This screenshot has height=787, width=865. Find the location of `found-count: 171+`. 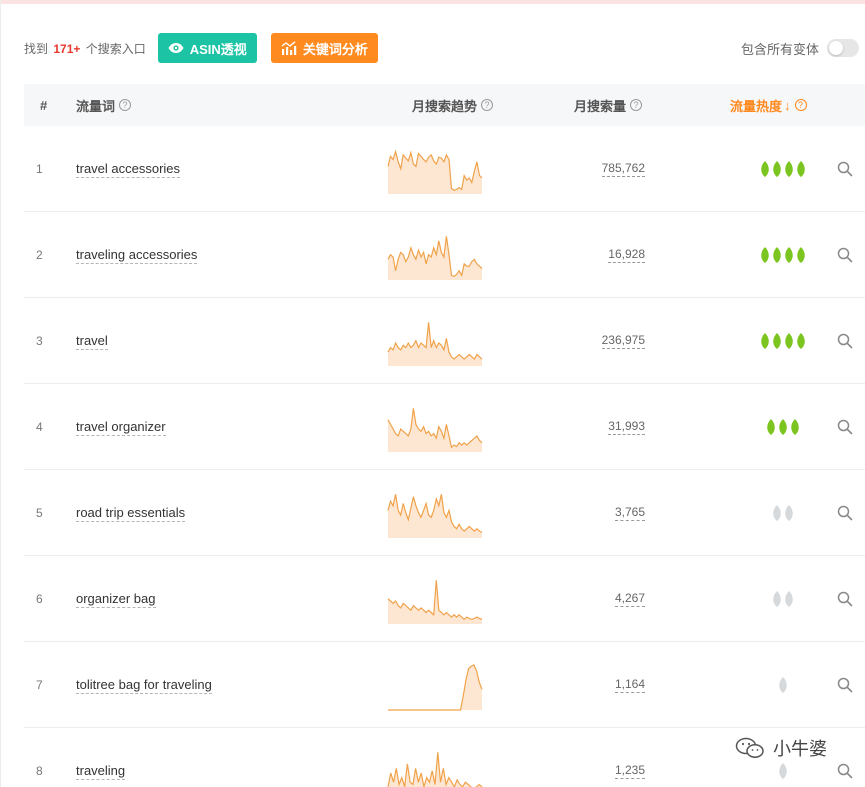

found-count: 171+ is located at coordinates (67, 48).